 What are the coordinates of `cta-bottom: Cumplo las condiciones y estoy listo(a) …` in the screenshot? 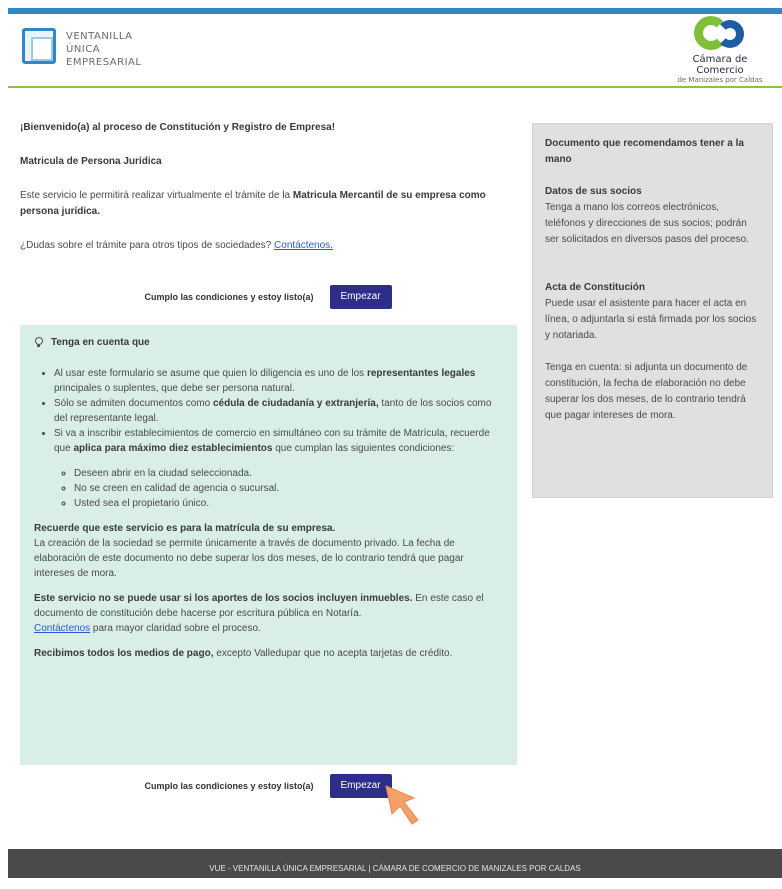 It's located at (268, 786).